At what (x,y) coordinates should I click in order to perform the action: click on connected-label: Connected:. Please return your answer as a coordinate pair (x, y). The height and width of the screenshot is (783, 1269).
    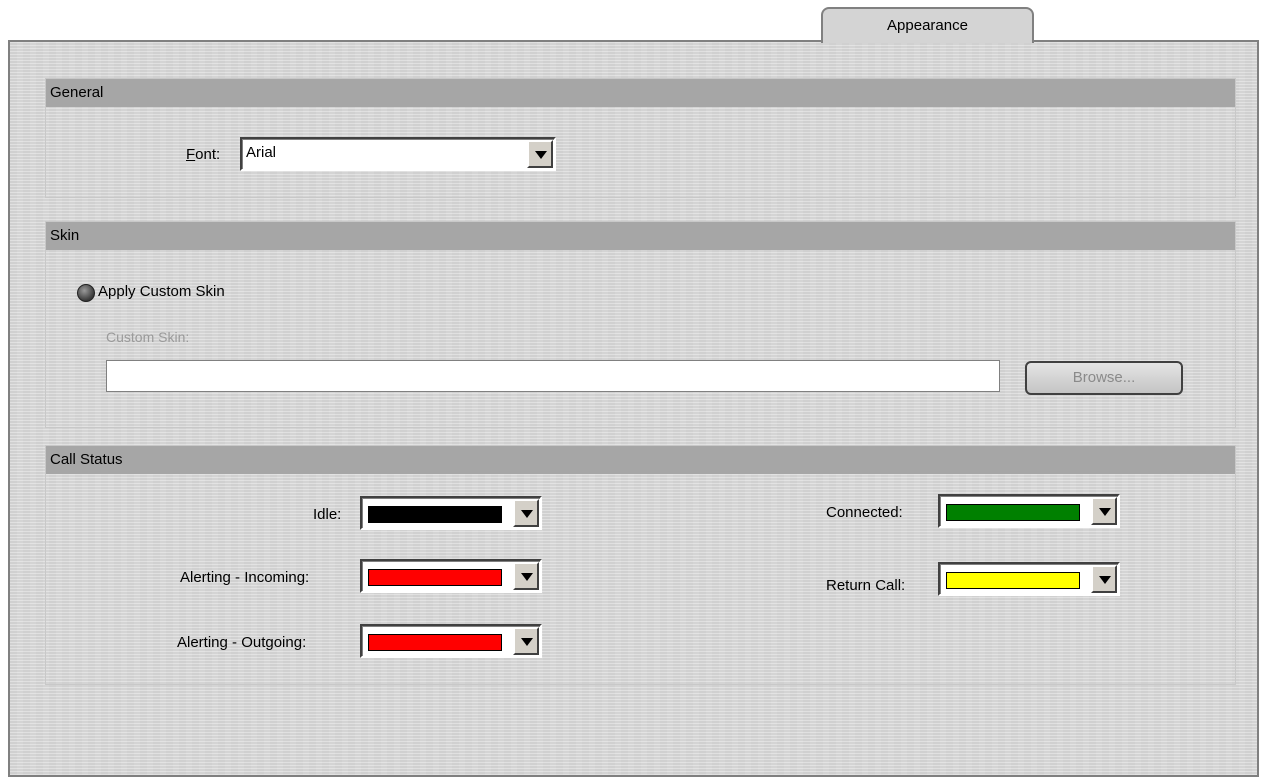
    Looking at the image, I should click on (864, 512).